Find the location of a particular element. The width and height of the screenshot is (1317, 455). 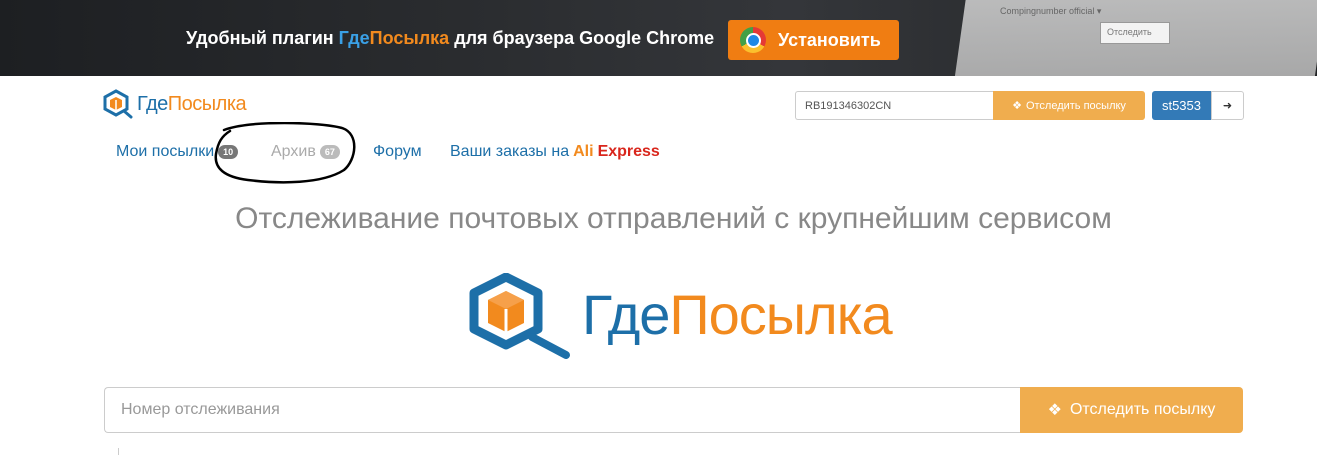

parcel-logo-icon is located at coordinates (118, 104).